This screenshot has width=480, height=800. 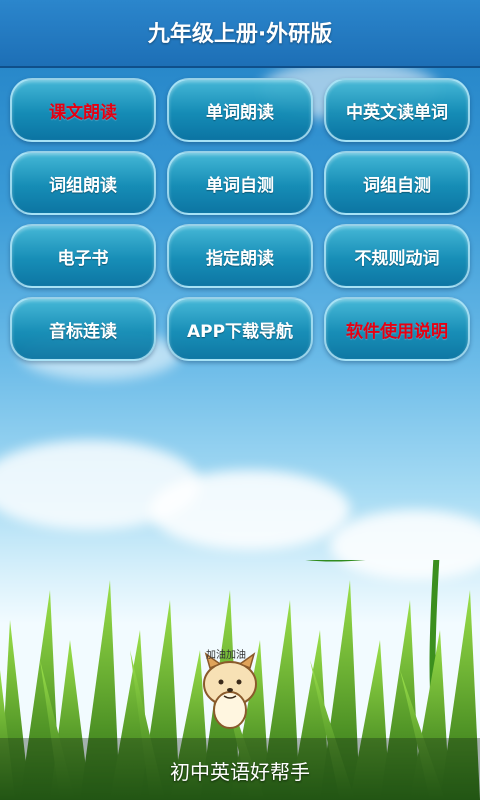 I want to click on text-reading-button: 课文朗读, so click(x=83, y=110).